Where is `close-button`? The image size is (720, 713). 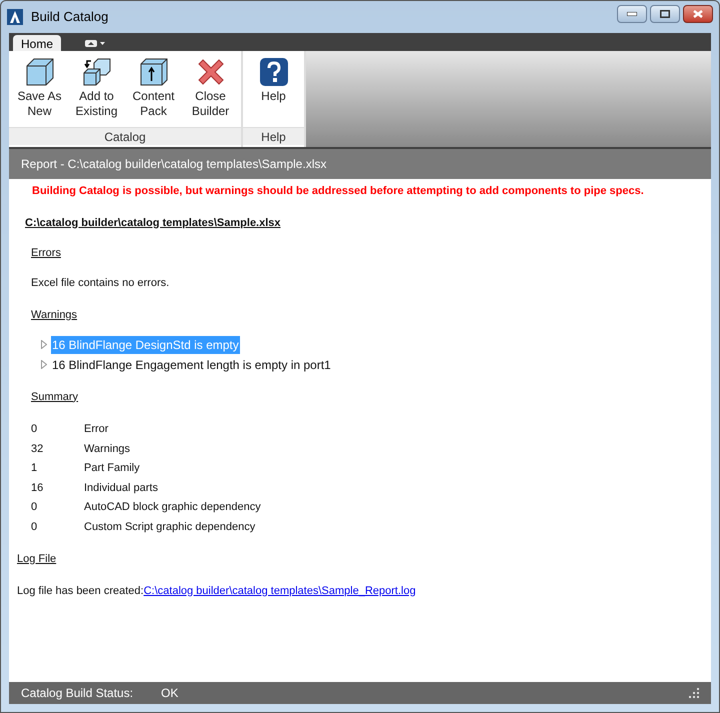
close-button is located at coordinates (698, 14).